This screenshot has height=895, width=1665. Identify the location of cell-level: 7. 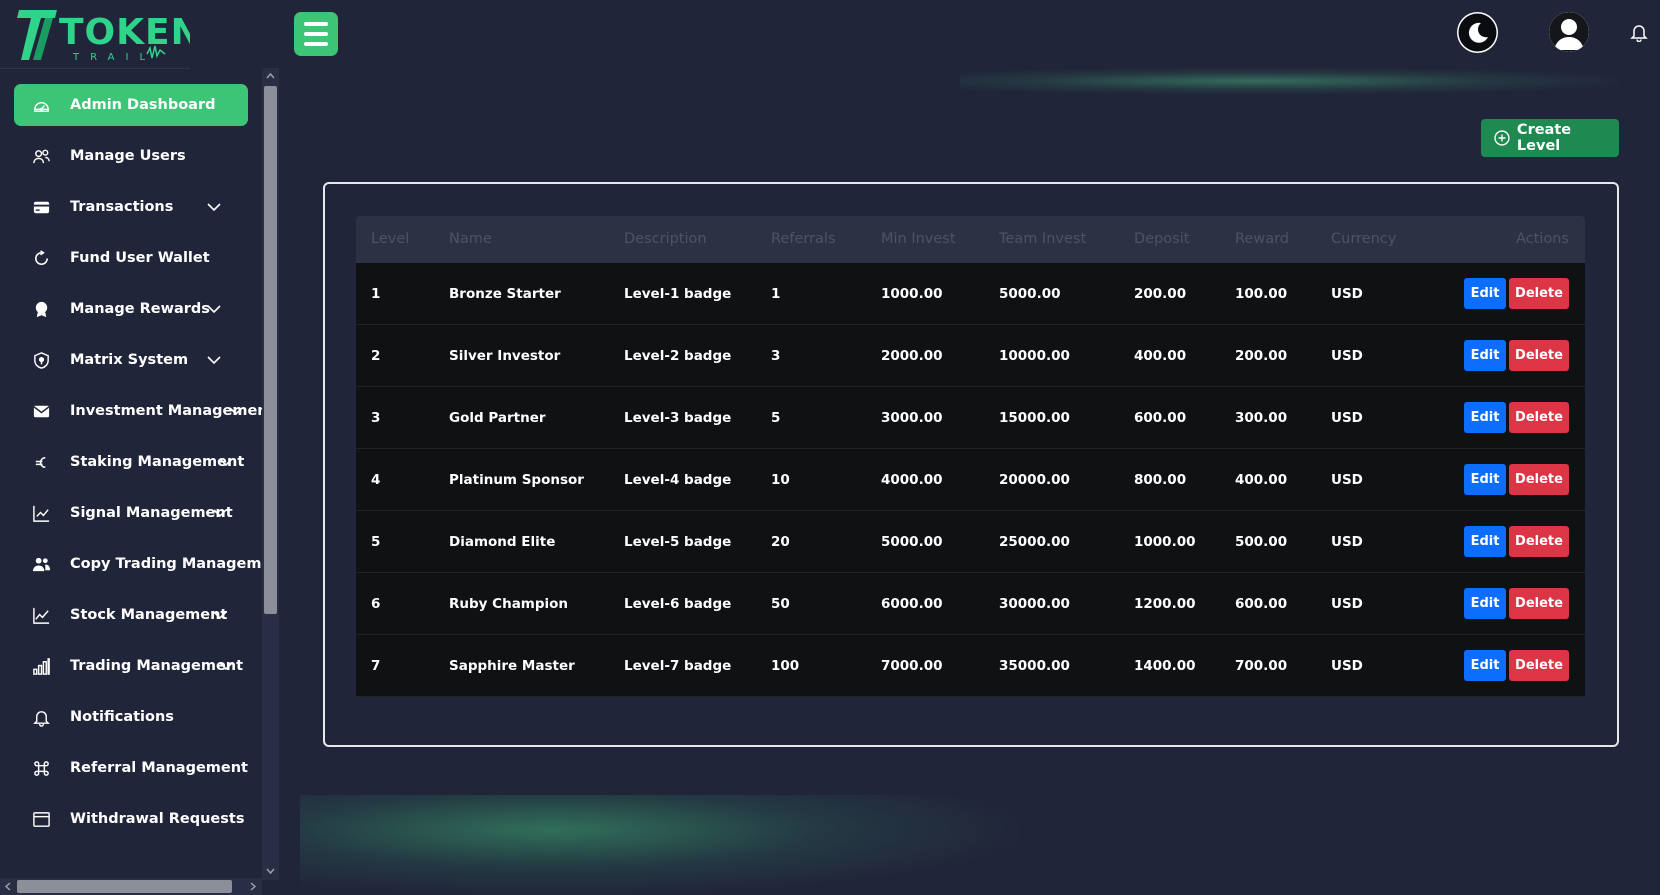
(376, 666).